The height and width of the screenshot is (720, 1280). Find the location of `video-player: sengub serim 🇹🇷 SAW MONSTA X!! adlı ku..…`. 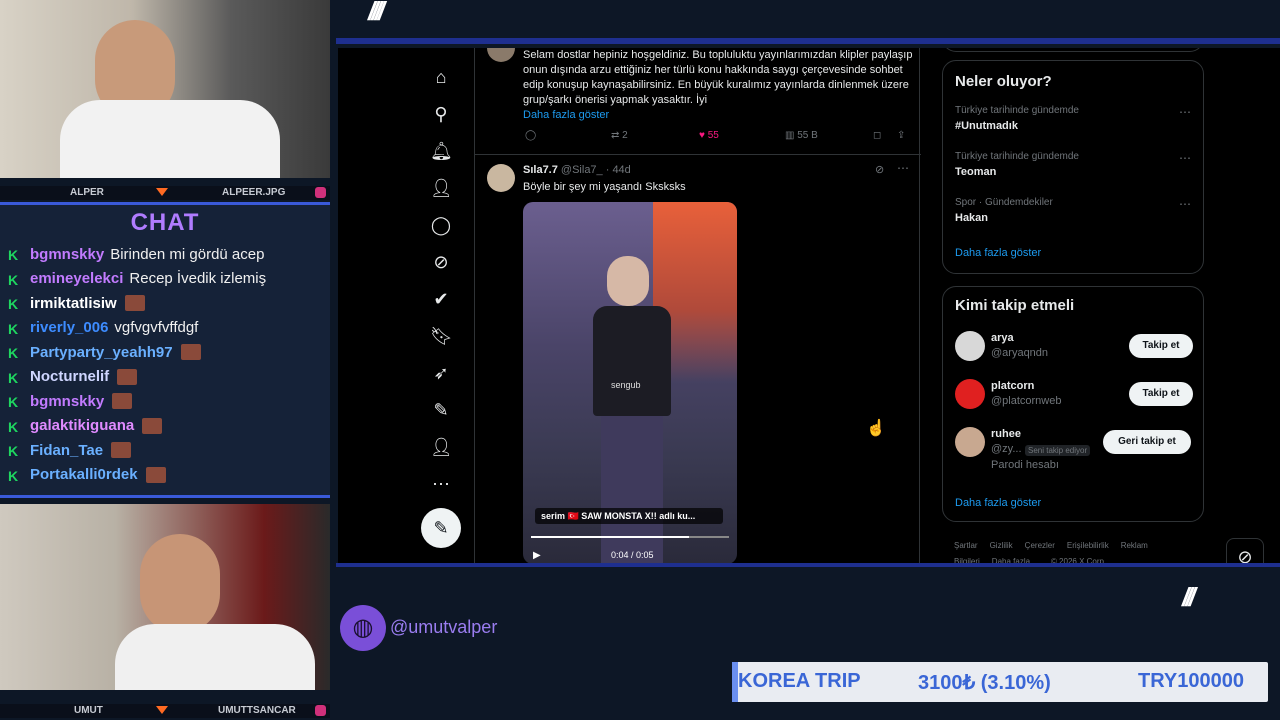

video-player: sengub serim 🇹🇷 SAW MONSTA X!! adlı ku..… is located at coordinates (630, 383).